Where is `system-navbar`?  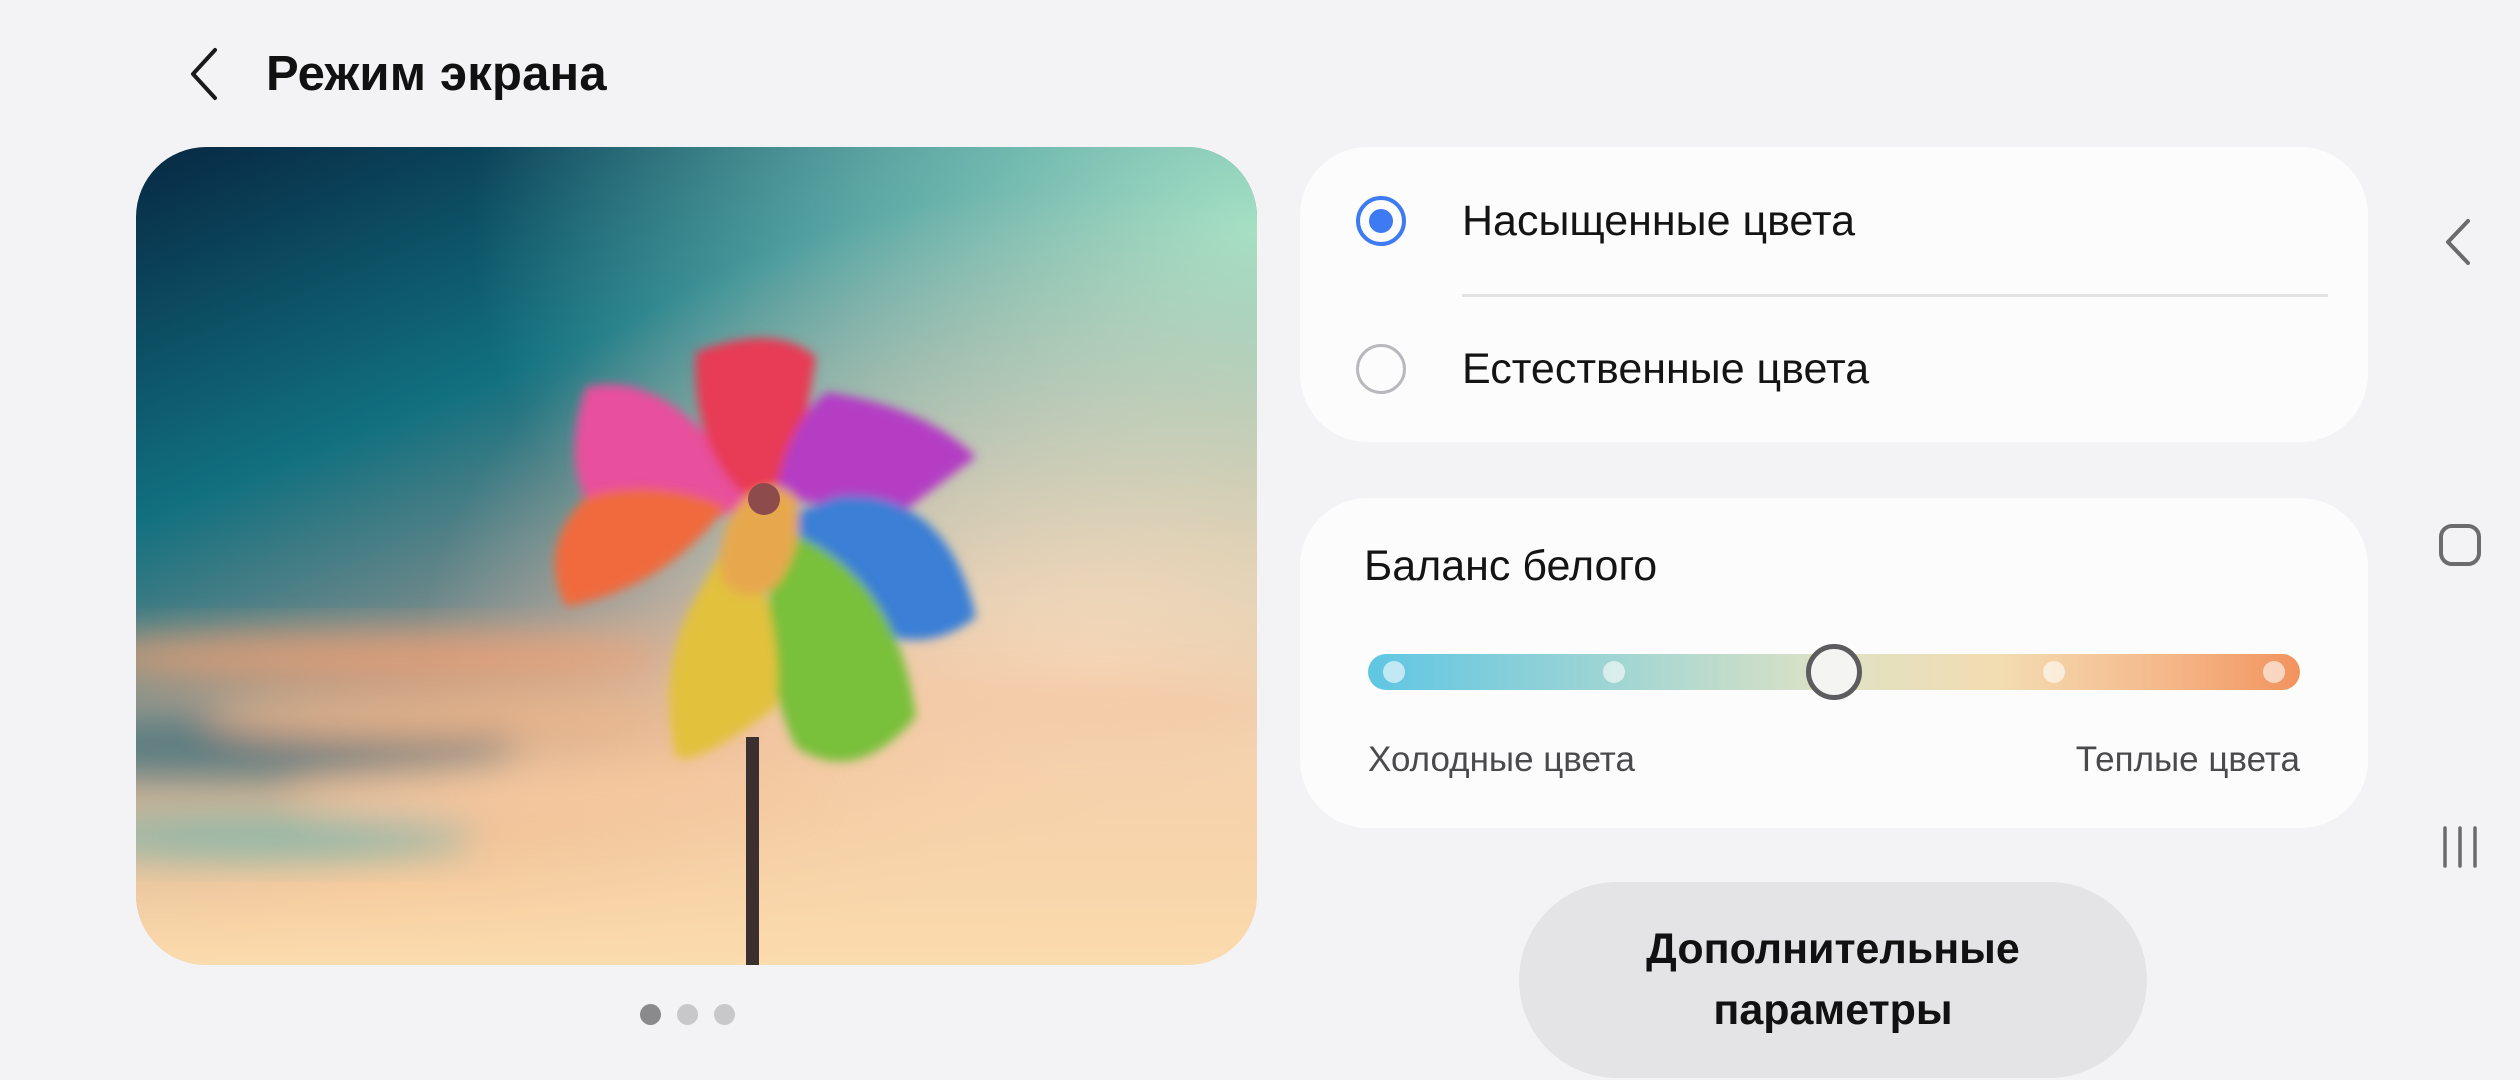 system-navbar is located at coordinates (2460, 540).